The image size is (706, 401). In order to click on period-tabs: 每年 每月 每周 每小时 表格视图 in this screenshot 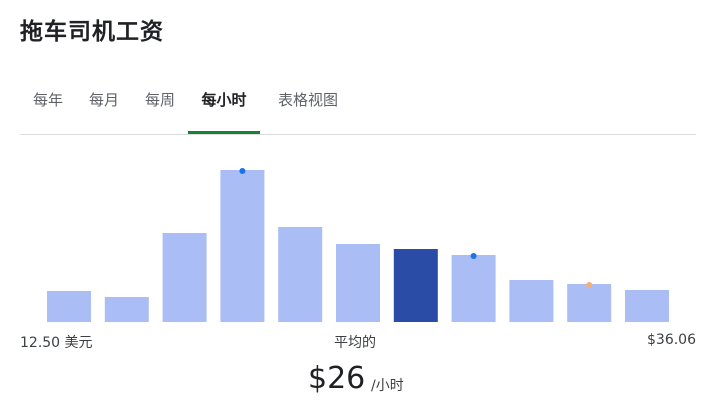, I will do `click(358, 106)`.